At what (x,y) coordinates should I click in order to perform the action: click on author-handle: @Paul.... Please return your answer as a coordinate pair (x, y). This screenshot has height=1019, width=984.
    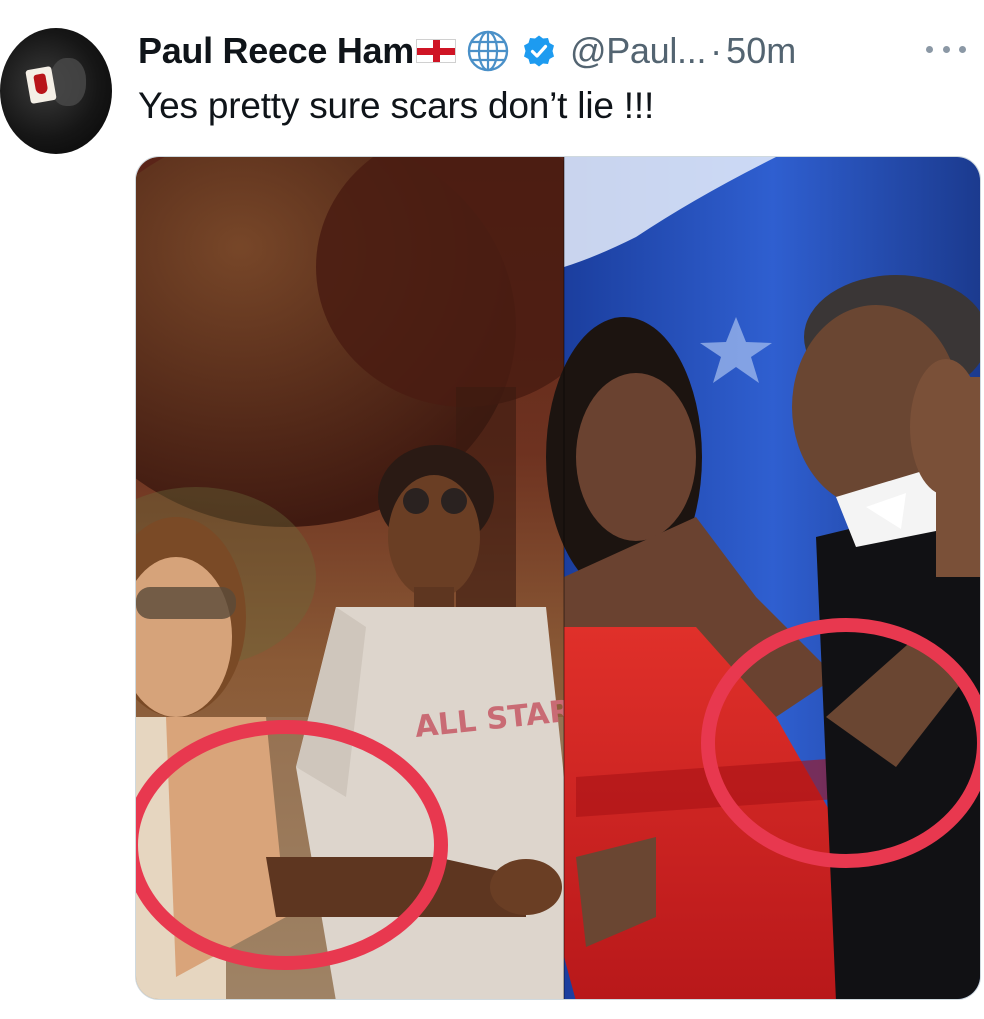
    Looking at the image, I should click on (638, 51).